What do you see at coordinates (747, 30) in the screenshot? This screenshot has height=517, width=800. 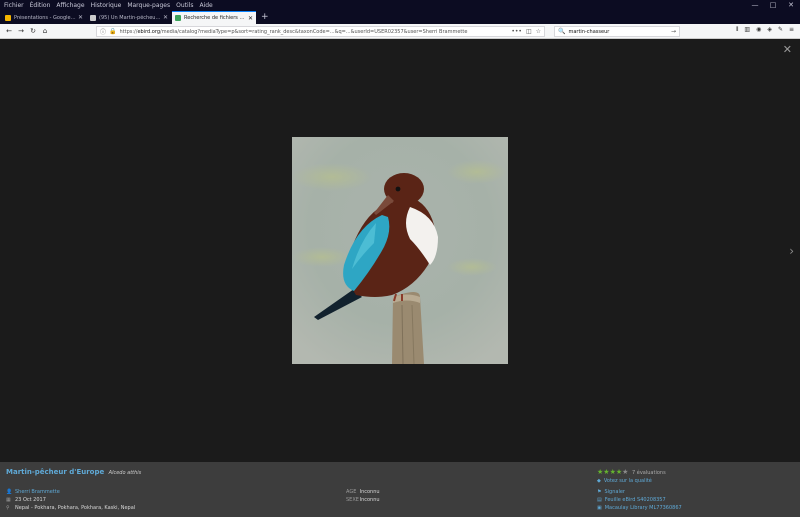 I see `sidebar-icon: ▥` at bounding box center [747, 30].